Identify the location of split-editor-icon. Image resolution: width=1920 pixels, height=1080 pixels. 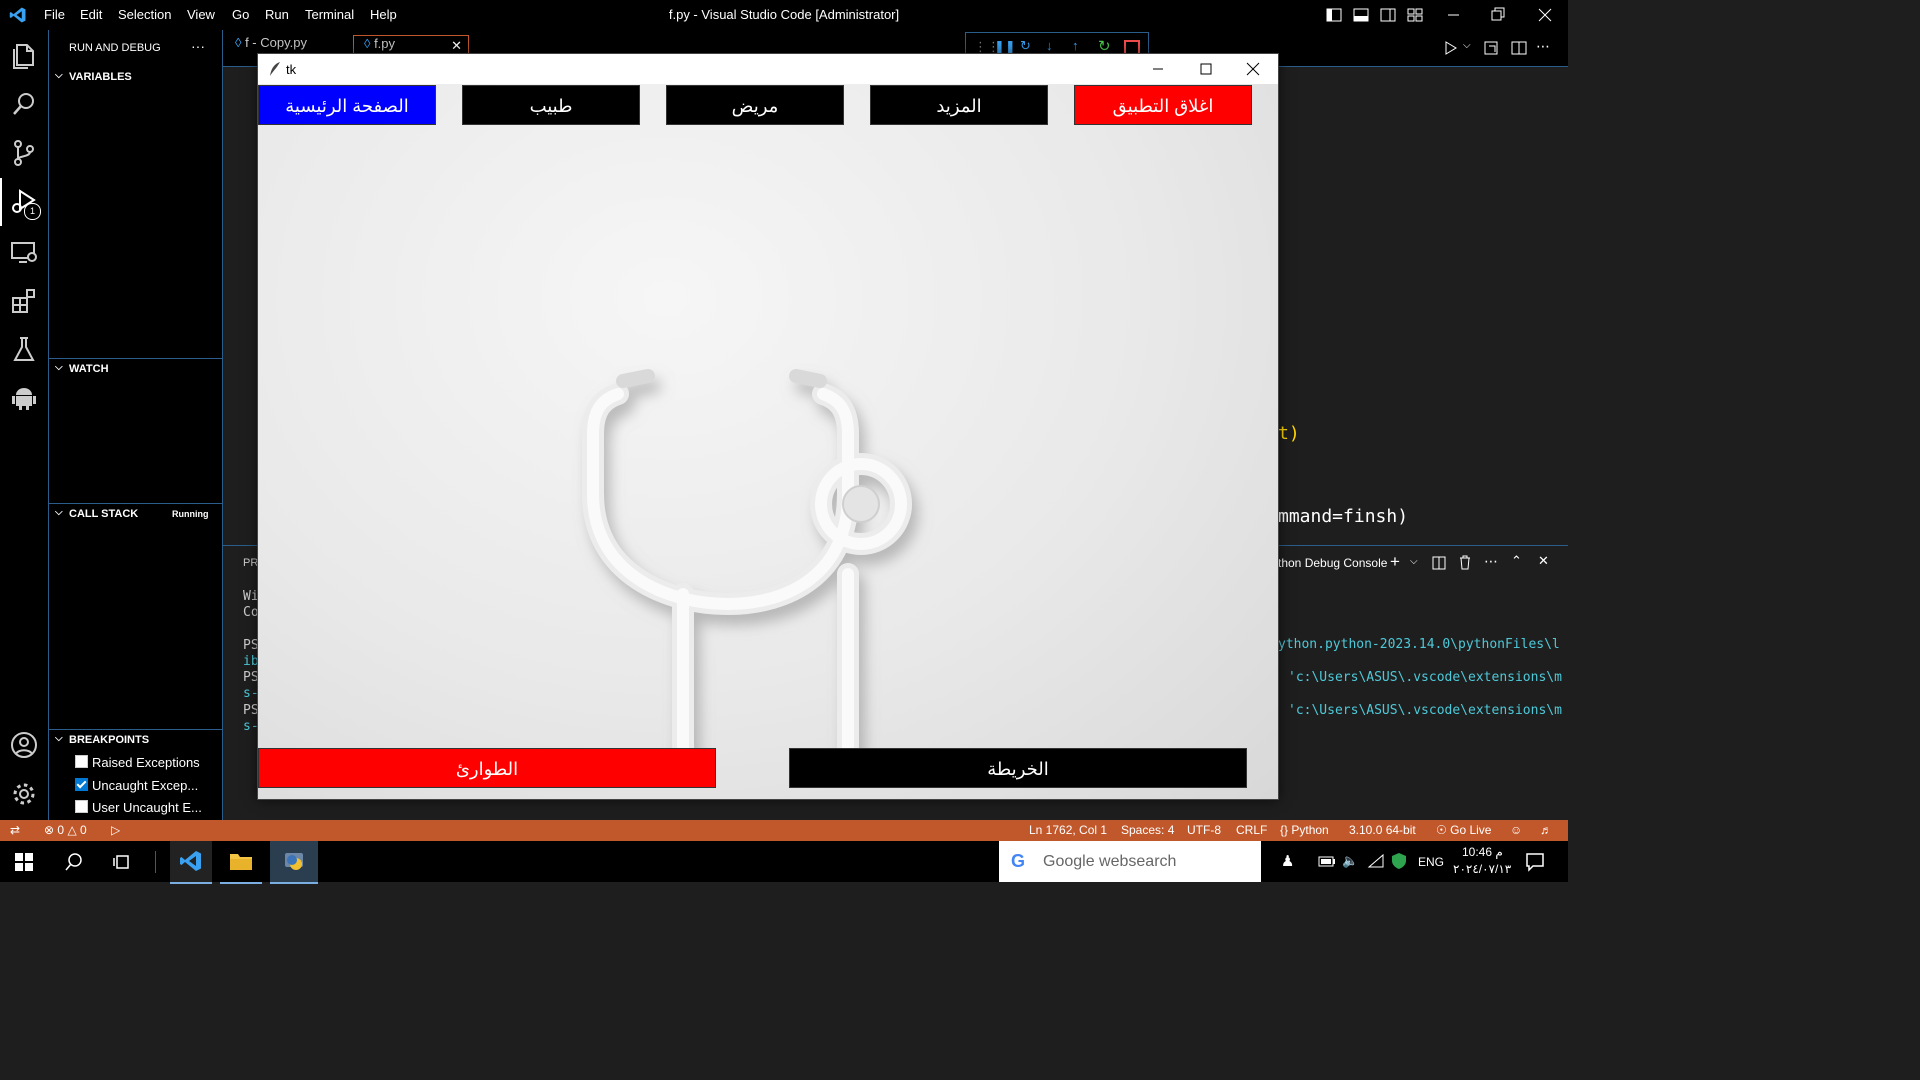
(1519, 48).